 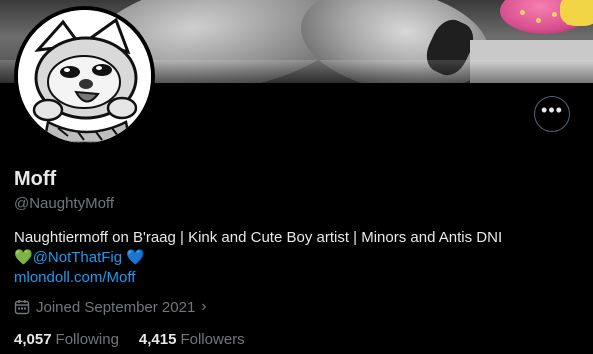 What do you see at coordinates (22, 307) in the screenshot?
I see `calendar-icon` at bounding box center [22, 307].